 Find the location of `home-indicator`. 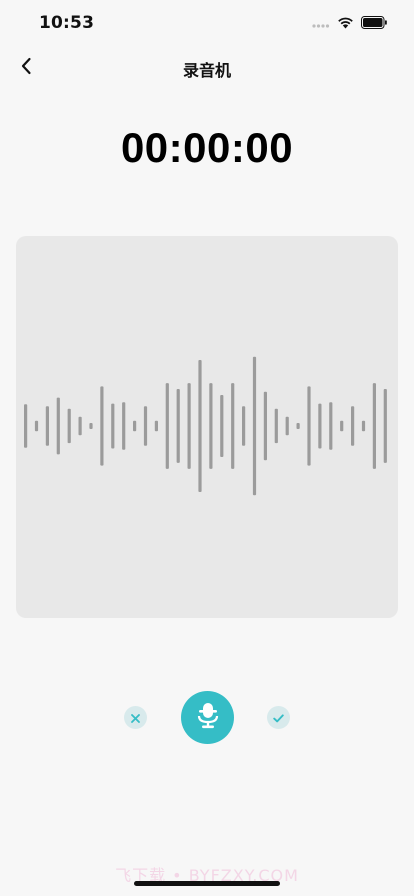

home-indicator is located at coordinates (207, 883).